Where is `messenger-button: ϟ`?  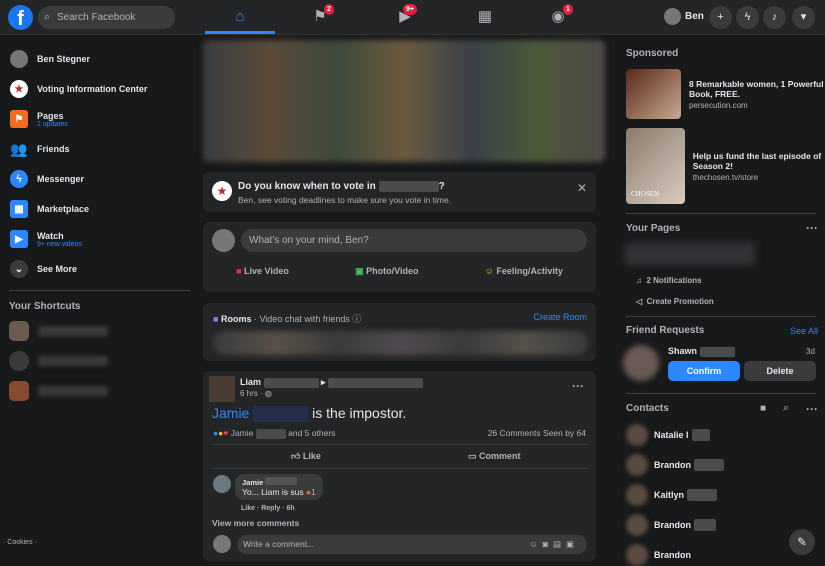 messenger-button: ϟ is located at coordinates (747, 17).